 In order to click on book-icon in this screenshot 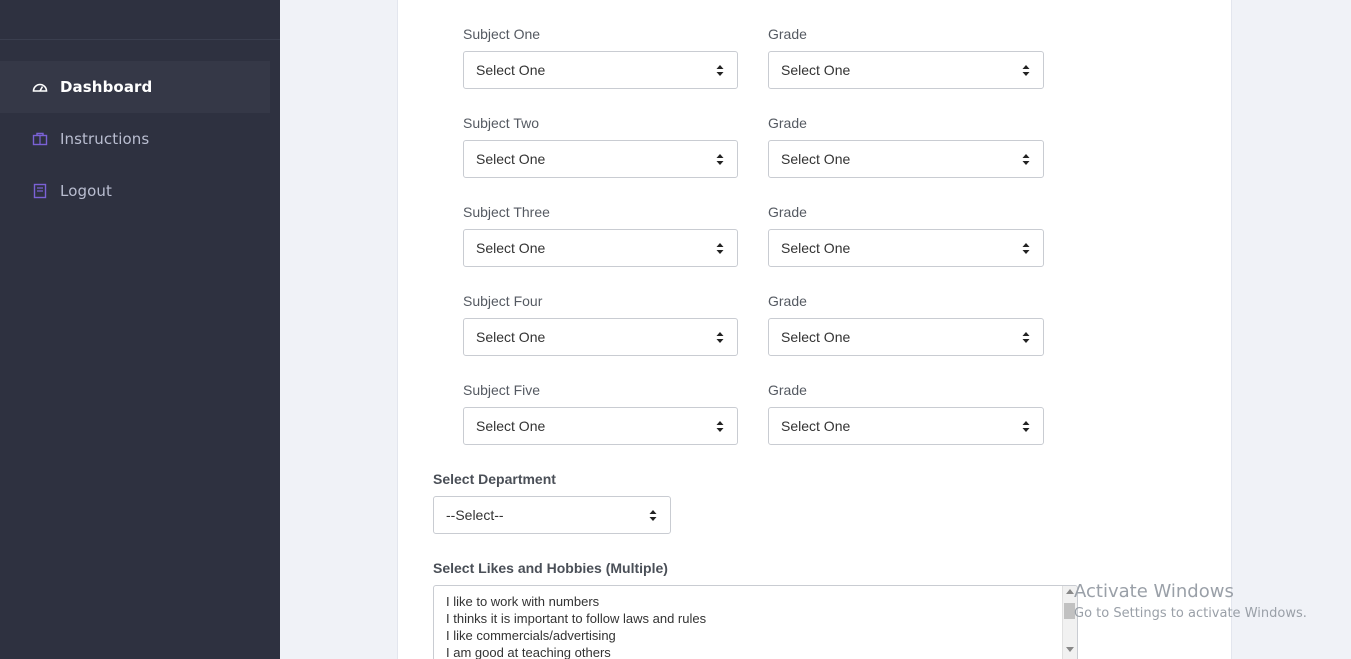, I will do `click(40, 191)`.